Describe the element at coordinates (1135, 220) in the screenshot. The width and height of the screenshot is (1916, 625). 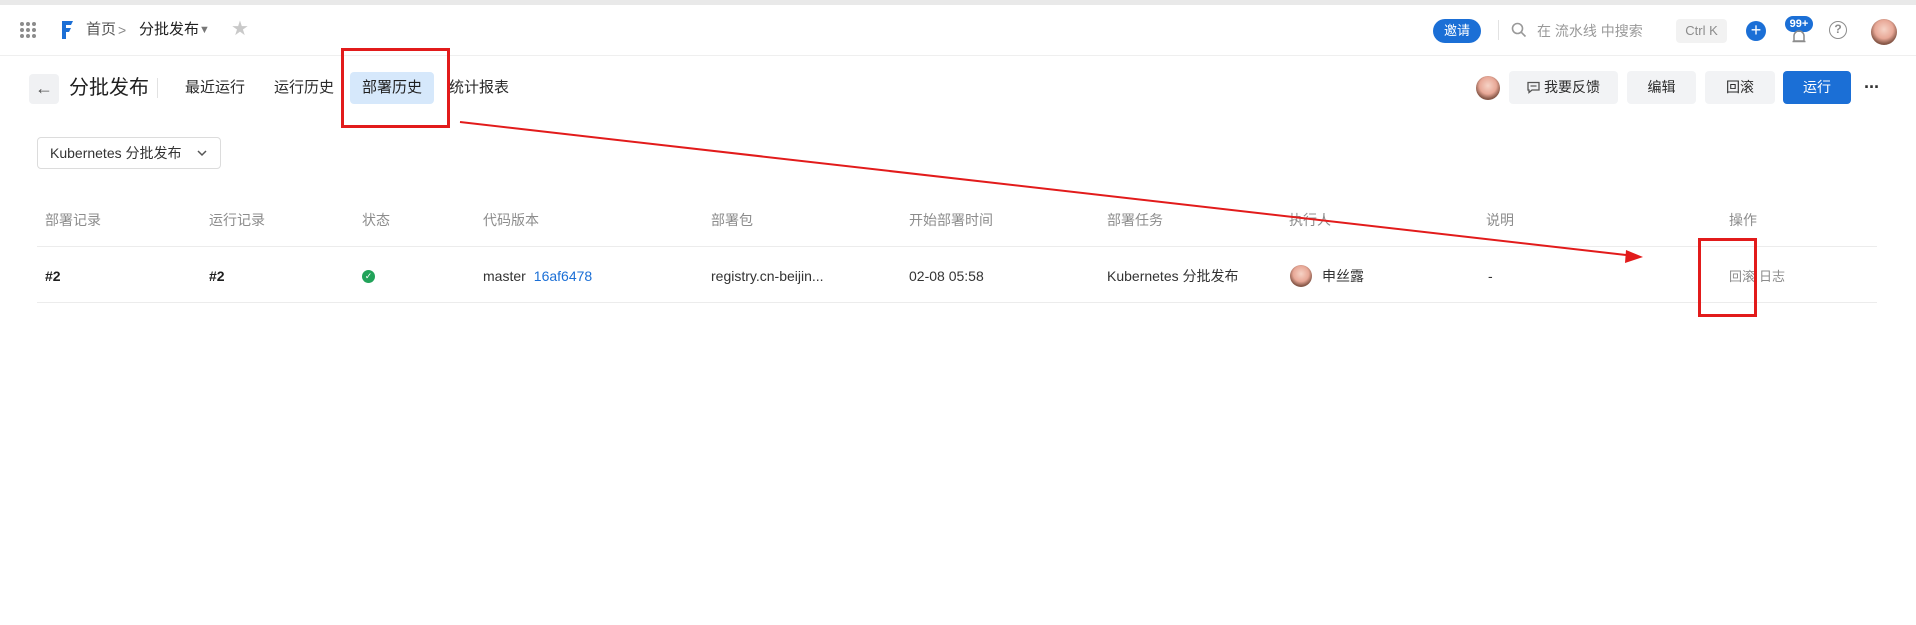
I see `column-header-task: 部署任务` at that location.